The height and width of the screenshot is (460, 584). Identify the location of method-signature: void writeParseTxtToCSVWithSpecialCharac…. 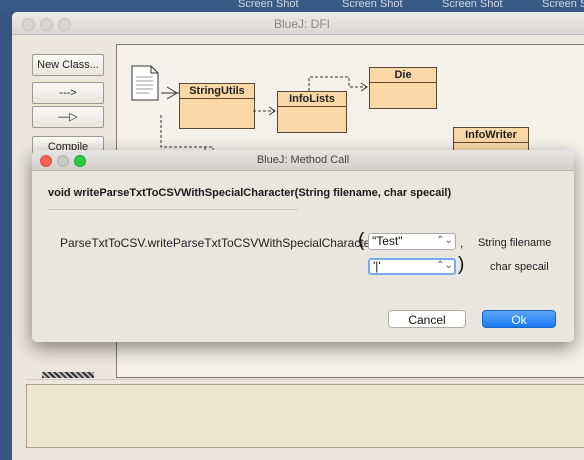
(250, 193).